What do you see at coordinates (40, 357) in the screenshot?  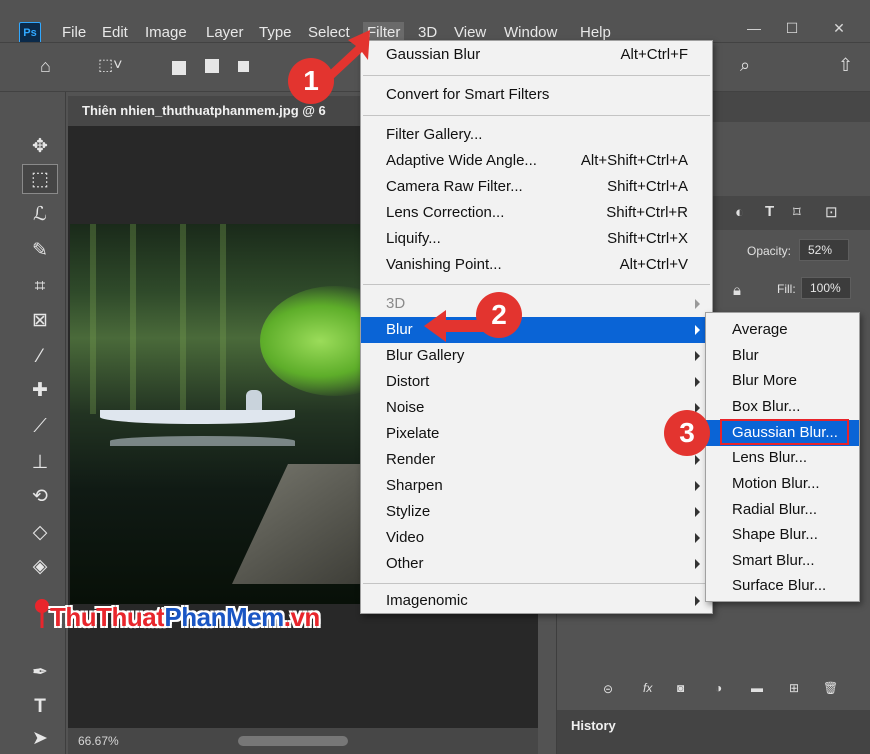 I see `eyedropper-tool-icon: ⁄` at bounding box center [40, 357].